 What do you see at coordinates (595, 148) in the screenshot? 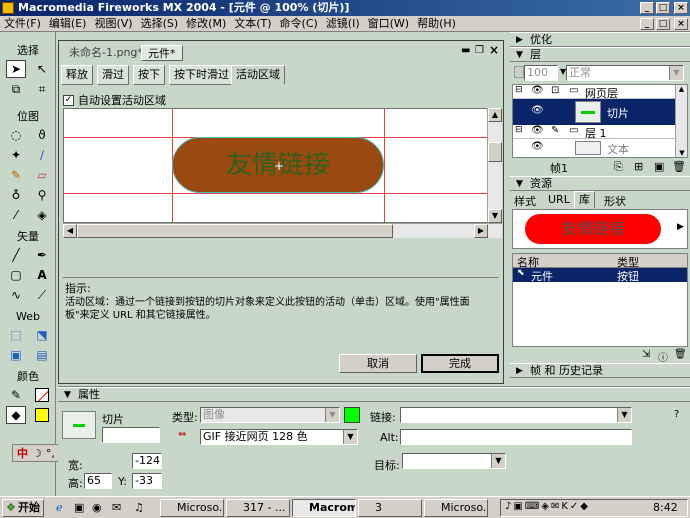
I see `layer-row-text: 👁 文本` at bounding box center [595, 148].